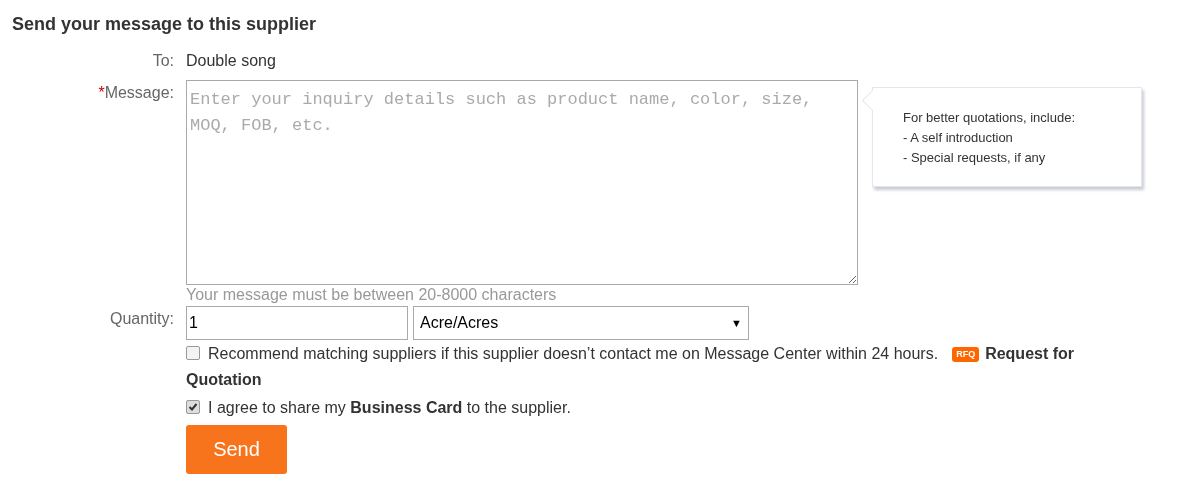 Image resolution: width=1183 pixels, height=497 pixels. I want to click on unit-select: Acre/Acres ▼, so click(581, 323).